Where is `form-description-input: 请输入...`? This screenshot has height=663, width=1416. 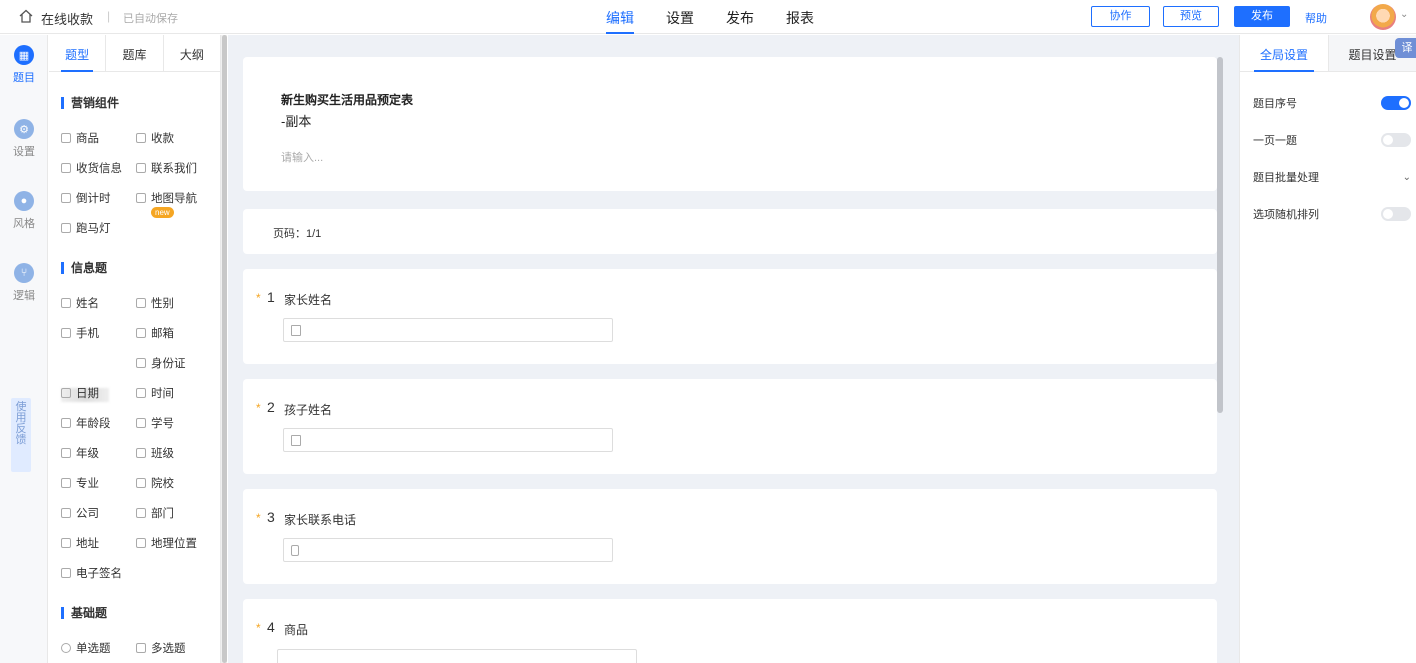 form-description-input: 请输入... is located at coordinates (302, 157).